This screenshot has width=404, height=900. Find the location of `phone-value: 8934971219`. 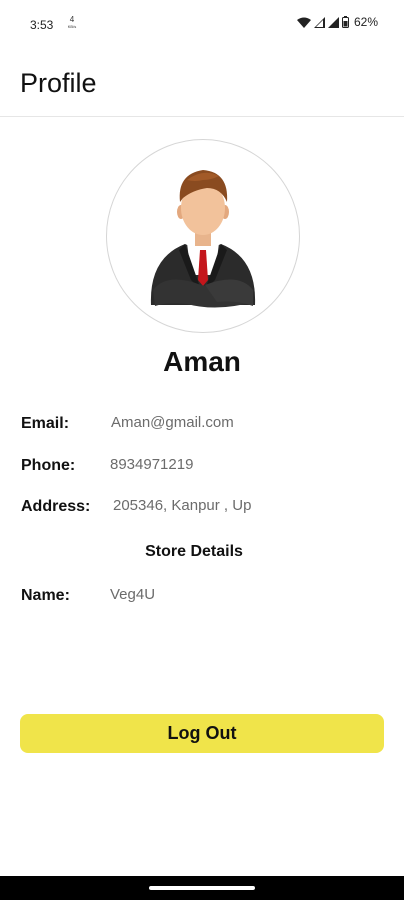

phone-value: 8934971219 is located at coordinates (152, 464).